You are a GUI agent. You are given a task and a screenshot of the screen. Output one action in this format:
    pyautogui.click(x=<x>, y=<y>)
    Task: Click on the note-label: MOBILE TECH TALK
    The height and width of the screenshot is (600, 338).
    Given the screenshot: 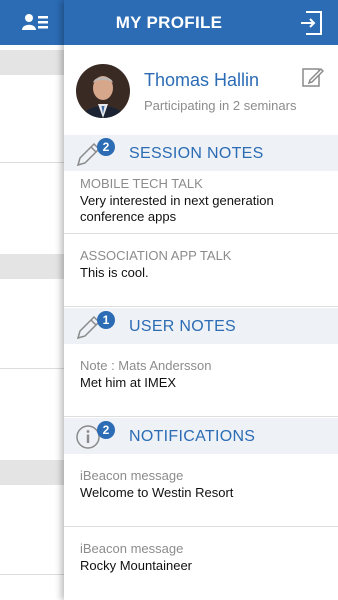 What is the action you would take?
    pyautogui.click(x=141, y=183)
    